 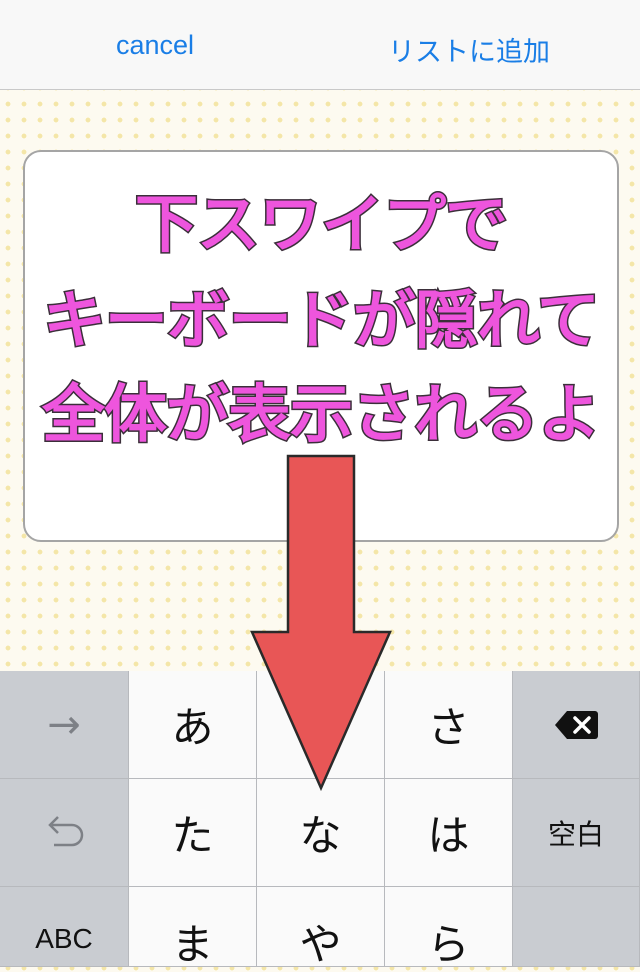 I want to click on space-key: 空白, so click(x=576, y=833).